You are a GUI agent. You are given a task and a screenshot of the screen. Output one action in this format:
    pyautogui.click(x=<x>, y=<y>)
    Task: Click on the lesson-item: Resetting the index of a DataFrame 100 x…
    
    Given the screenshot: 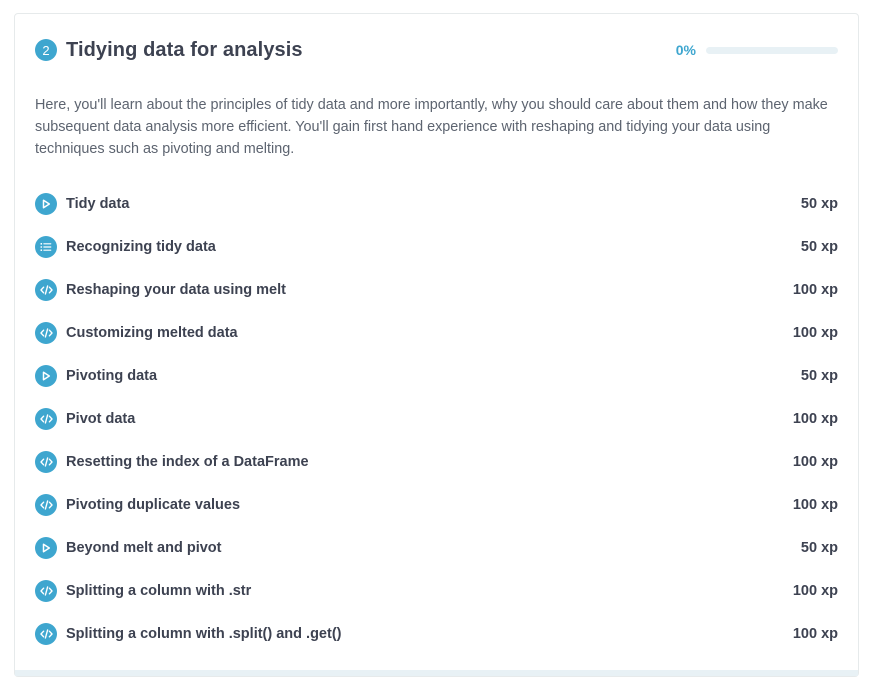 What is the action you would take?
    pyautogui.click(x=436, y=461)
    